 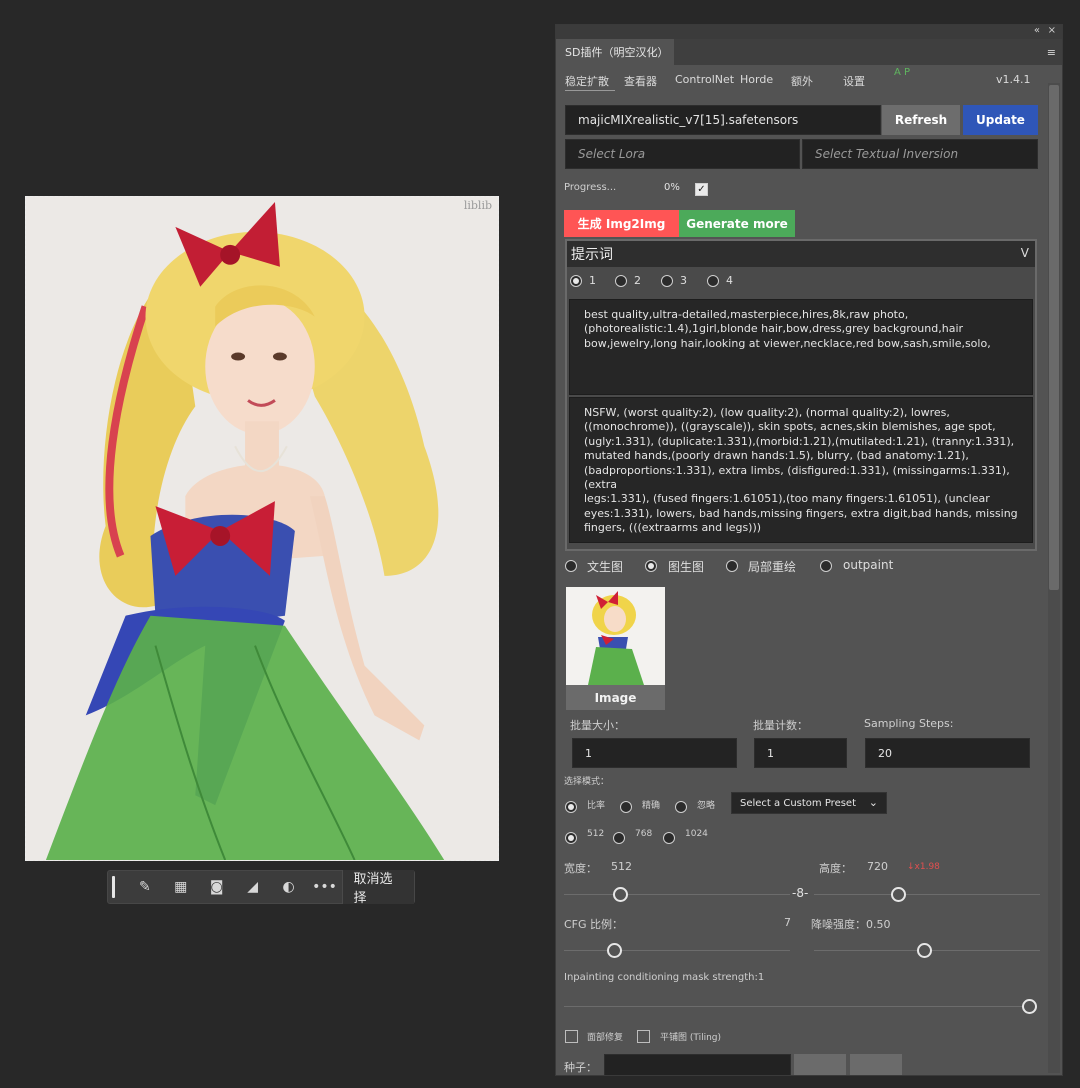 I want to click on mode-img2img-radio, so click(x=651, y=566).